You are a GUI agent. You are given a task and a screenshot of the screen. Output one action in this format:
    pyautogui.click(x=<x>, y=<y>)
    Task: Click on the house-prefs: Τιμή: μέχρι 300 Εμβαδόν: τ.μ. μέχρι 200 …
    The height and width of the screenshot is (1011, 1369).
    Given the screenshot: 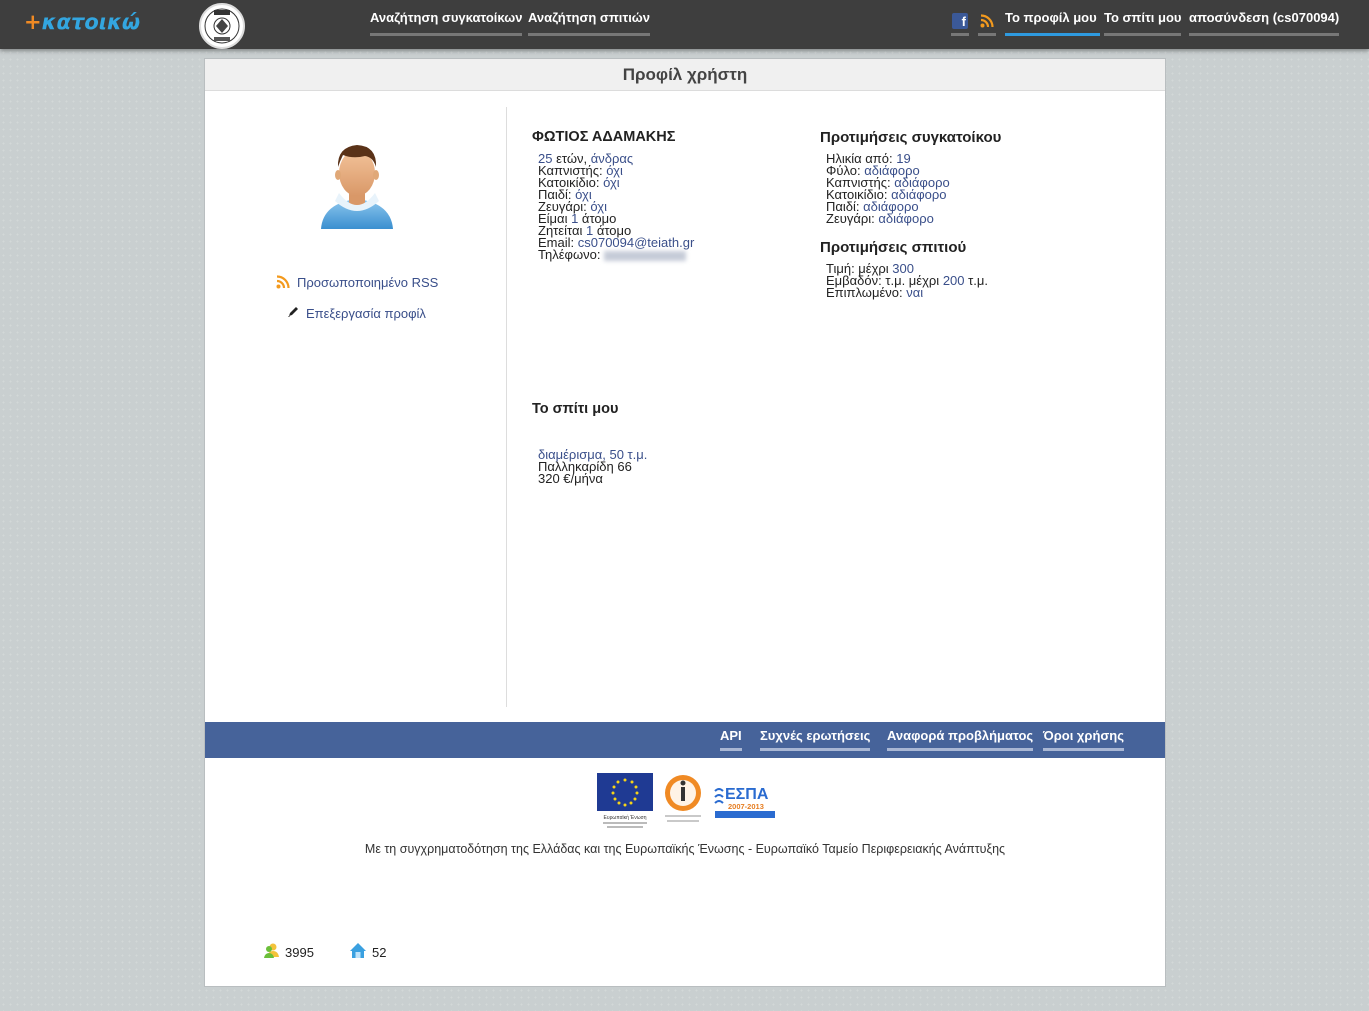 What is the action you would take?
    pyautogui.click(x=907, y=281)
    